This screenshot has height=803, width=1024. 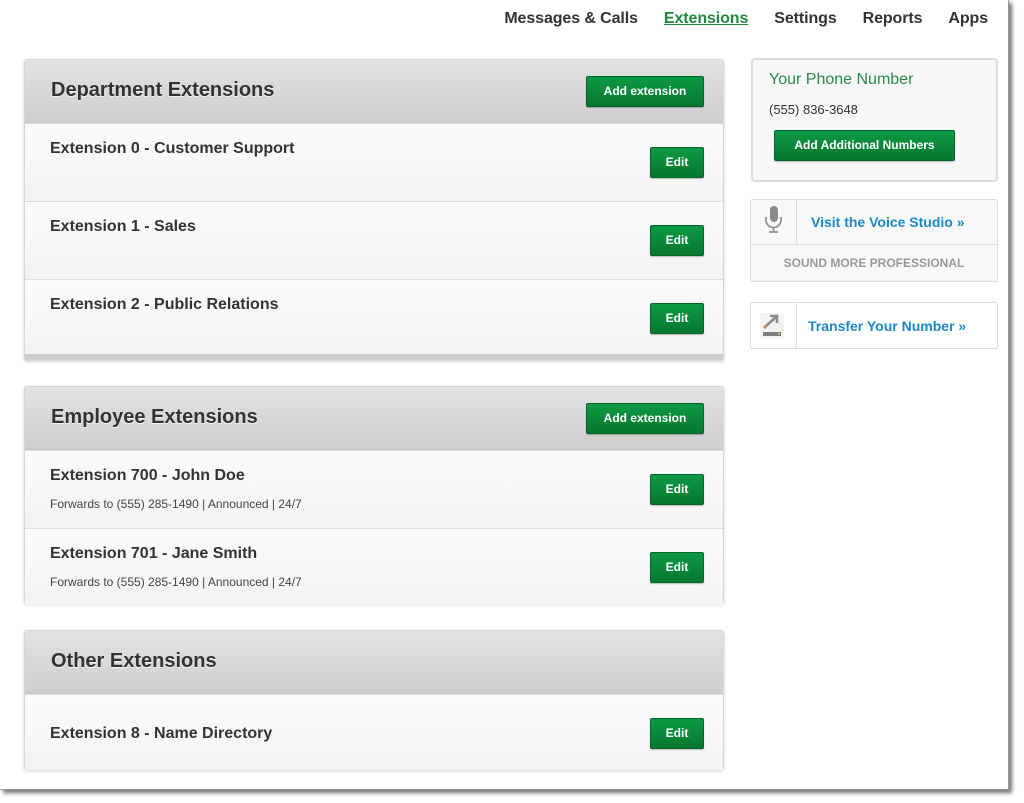 I want to click on card-footer, so click(x=374, y=357).